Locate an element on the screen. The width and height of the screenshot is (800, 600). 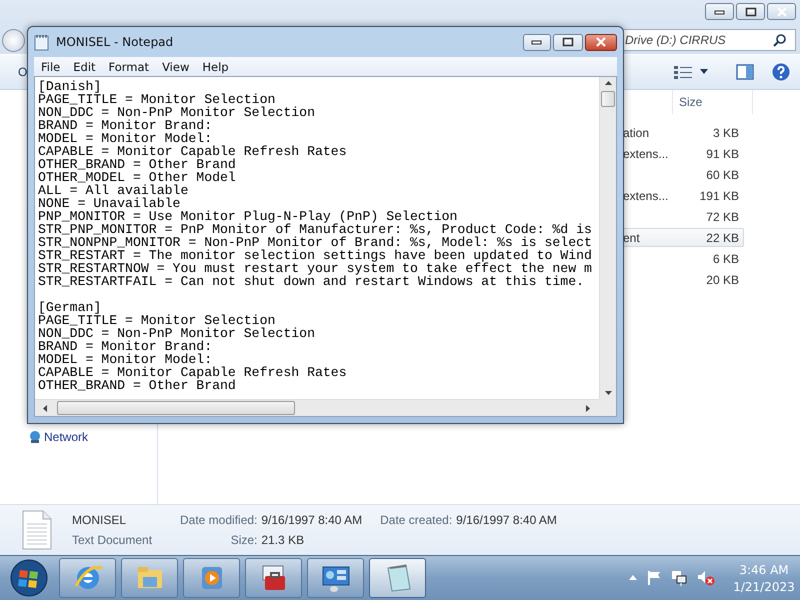
toolbar-label: O is located at coordinates (23, 72).